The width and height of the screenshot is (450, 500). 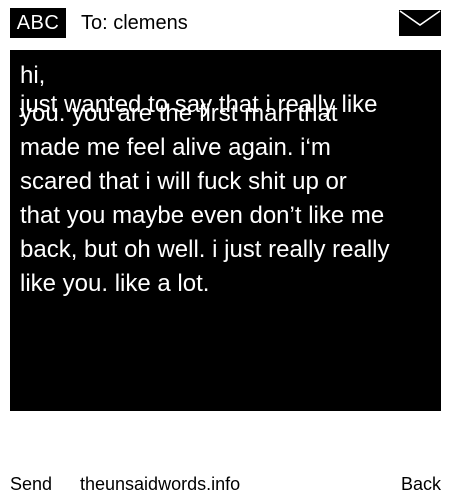 I want to click on message-line: scared that i will fuck shit up or, so click(x=183, y=181).